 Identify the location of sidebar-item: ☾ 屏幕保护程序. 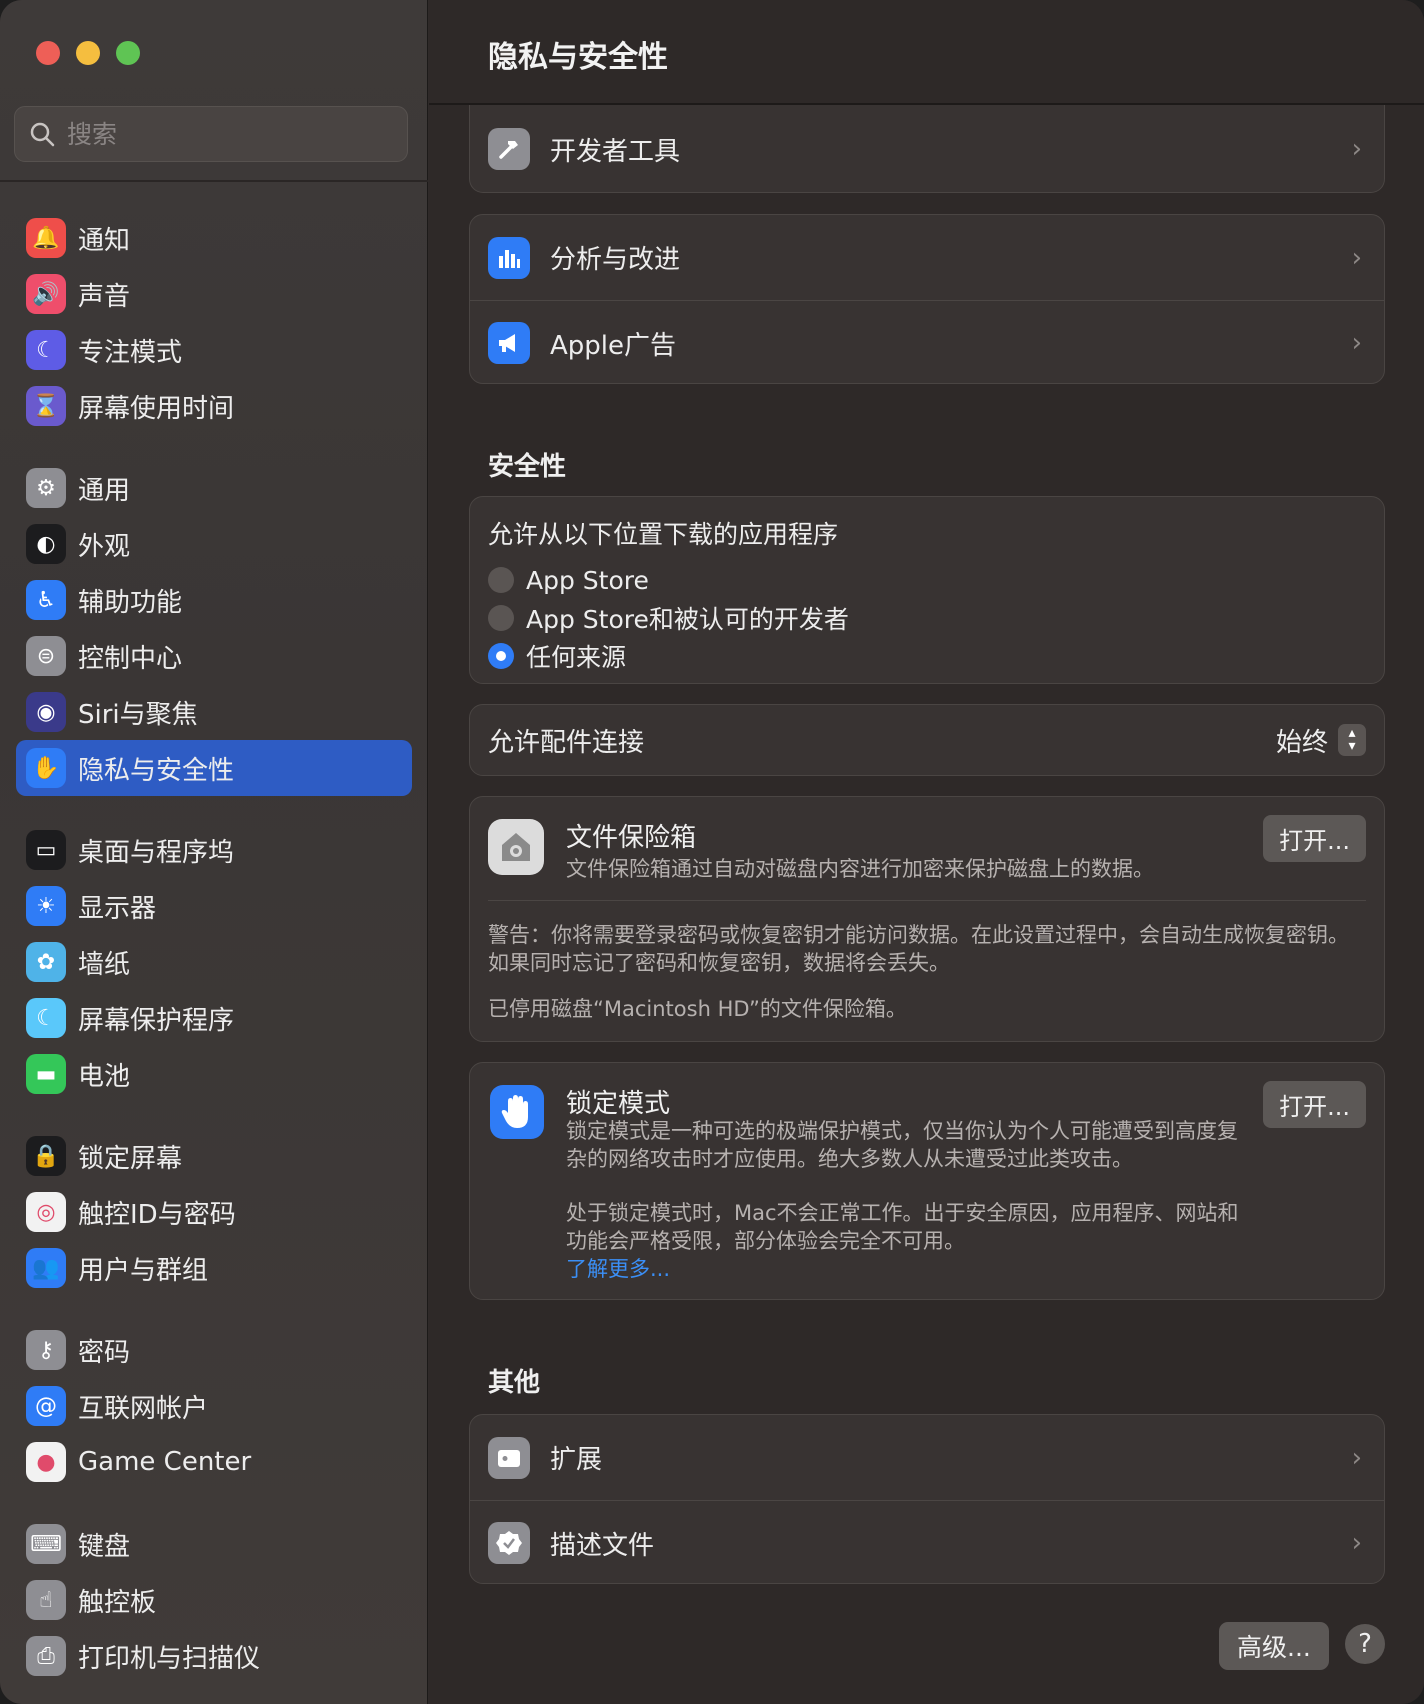
(214, 1018).